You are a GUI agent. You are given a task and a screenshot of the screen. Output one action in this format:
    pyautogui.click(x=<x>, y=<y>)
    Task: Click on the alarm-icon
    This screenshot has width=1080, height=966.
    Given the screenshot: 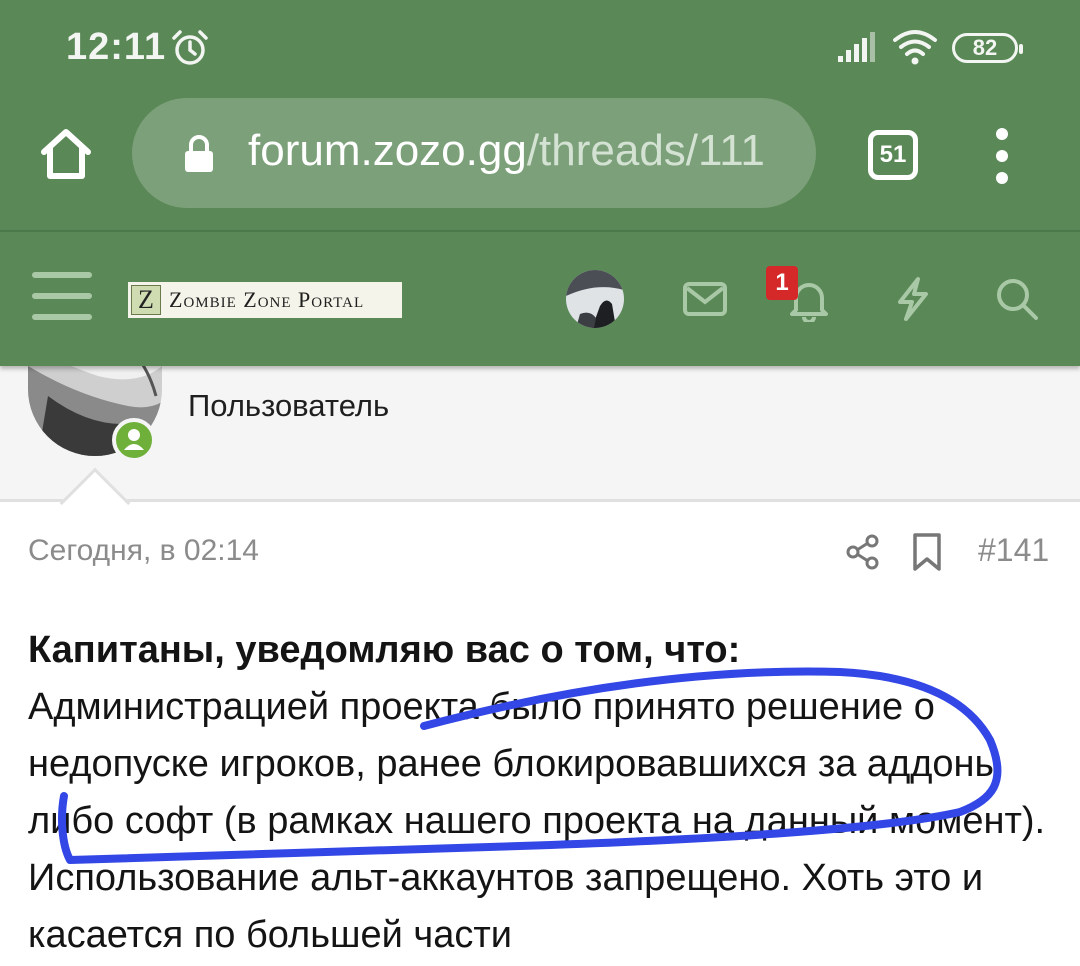 What is the action you would take?
    pyautogui.click(x=190, y=47)
    